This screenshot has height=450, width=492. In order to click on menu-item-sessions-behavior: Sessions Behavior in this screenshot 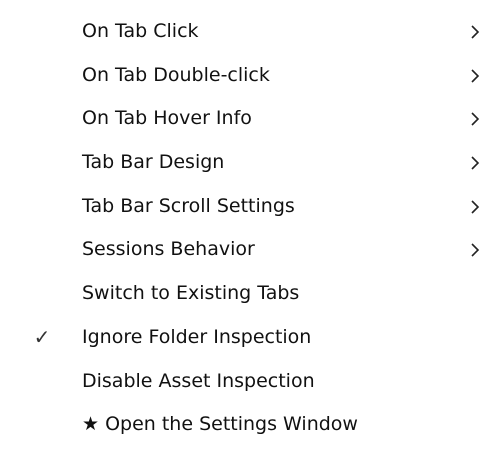, I will do `click(246, 250)`.